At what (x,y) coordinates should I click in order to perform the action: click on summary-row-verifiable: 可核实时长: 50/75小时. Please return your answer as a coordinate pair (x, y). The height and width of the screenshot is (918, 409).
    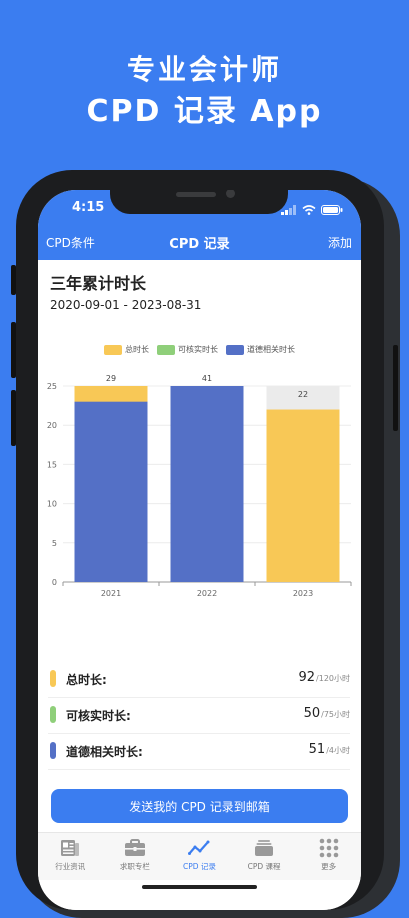
    Looking at the image, I should click on (199, 716).